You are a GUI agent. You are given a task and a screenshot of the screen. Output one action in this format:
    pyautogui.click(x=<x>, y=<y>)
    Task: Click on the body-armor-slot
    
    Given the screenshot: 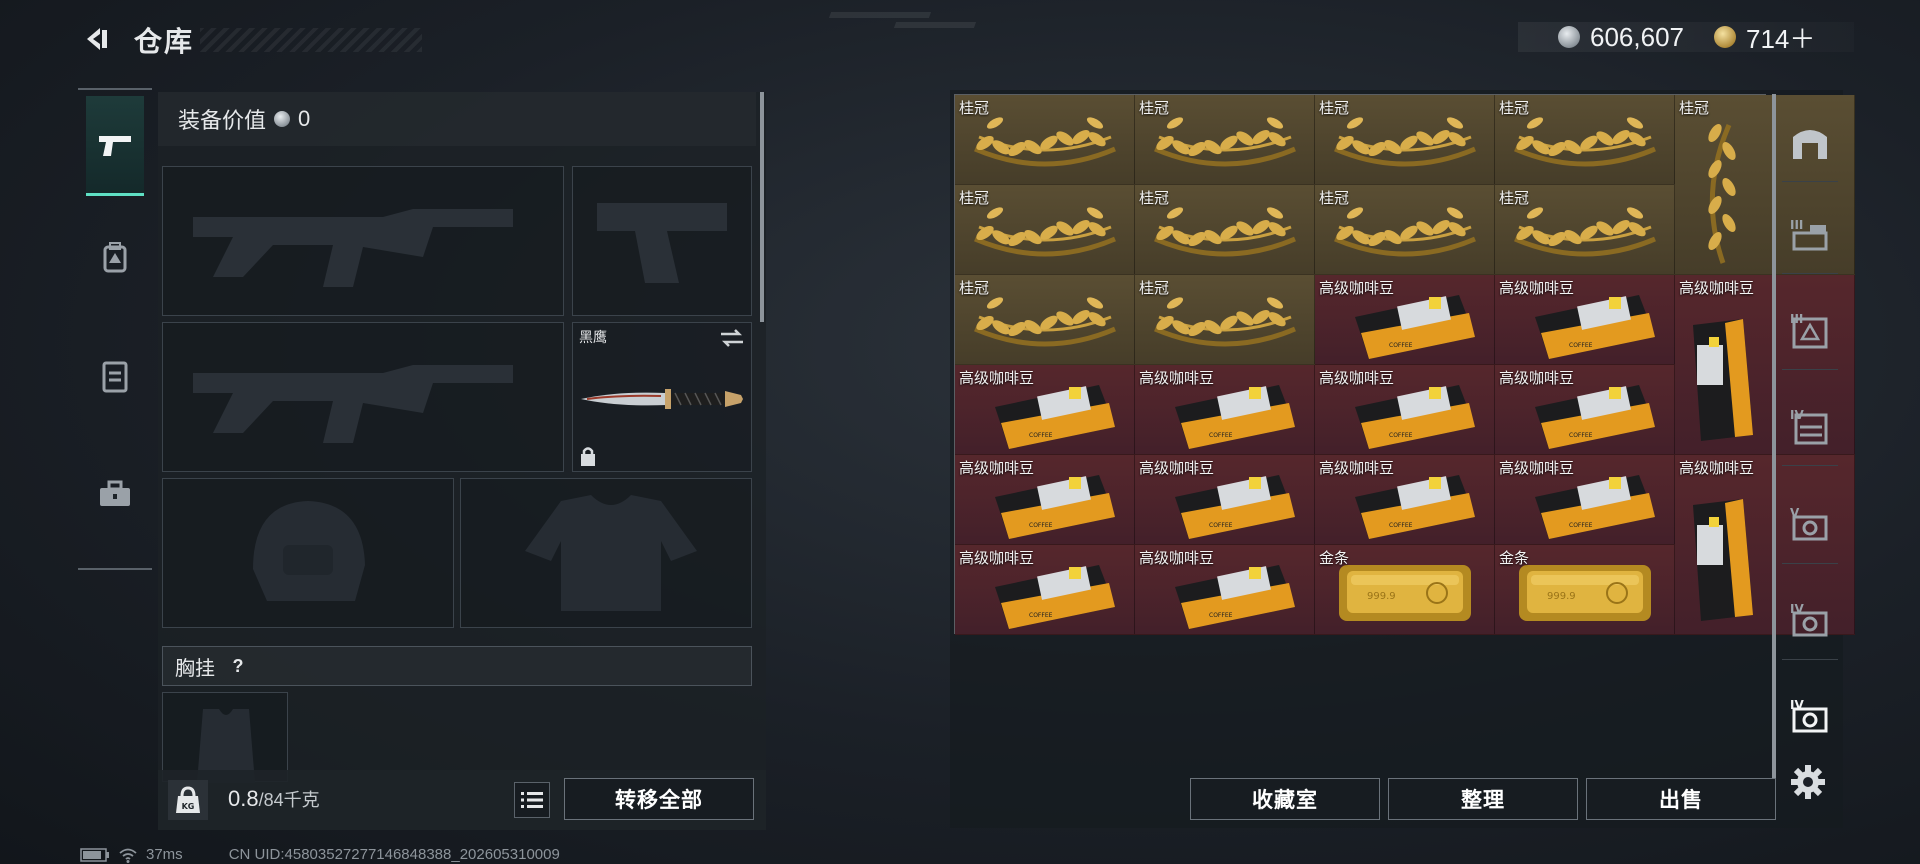 What is the action you would take?
    pyautogui.click(x=606, y=553)
    